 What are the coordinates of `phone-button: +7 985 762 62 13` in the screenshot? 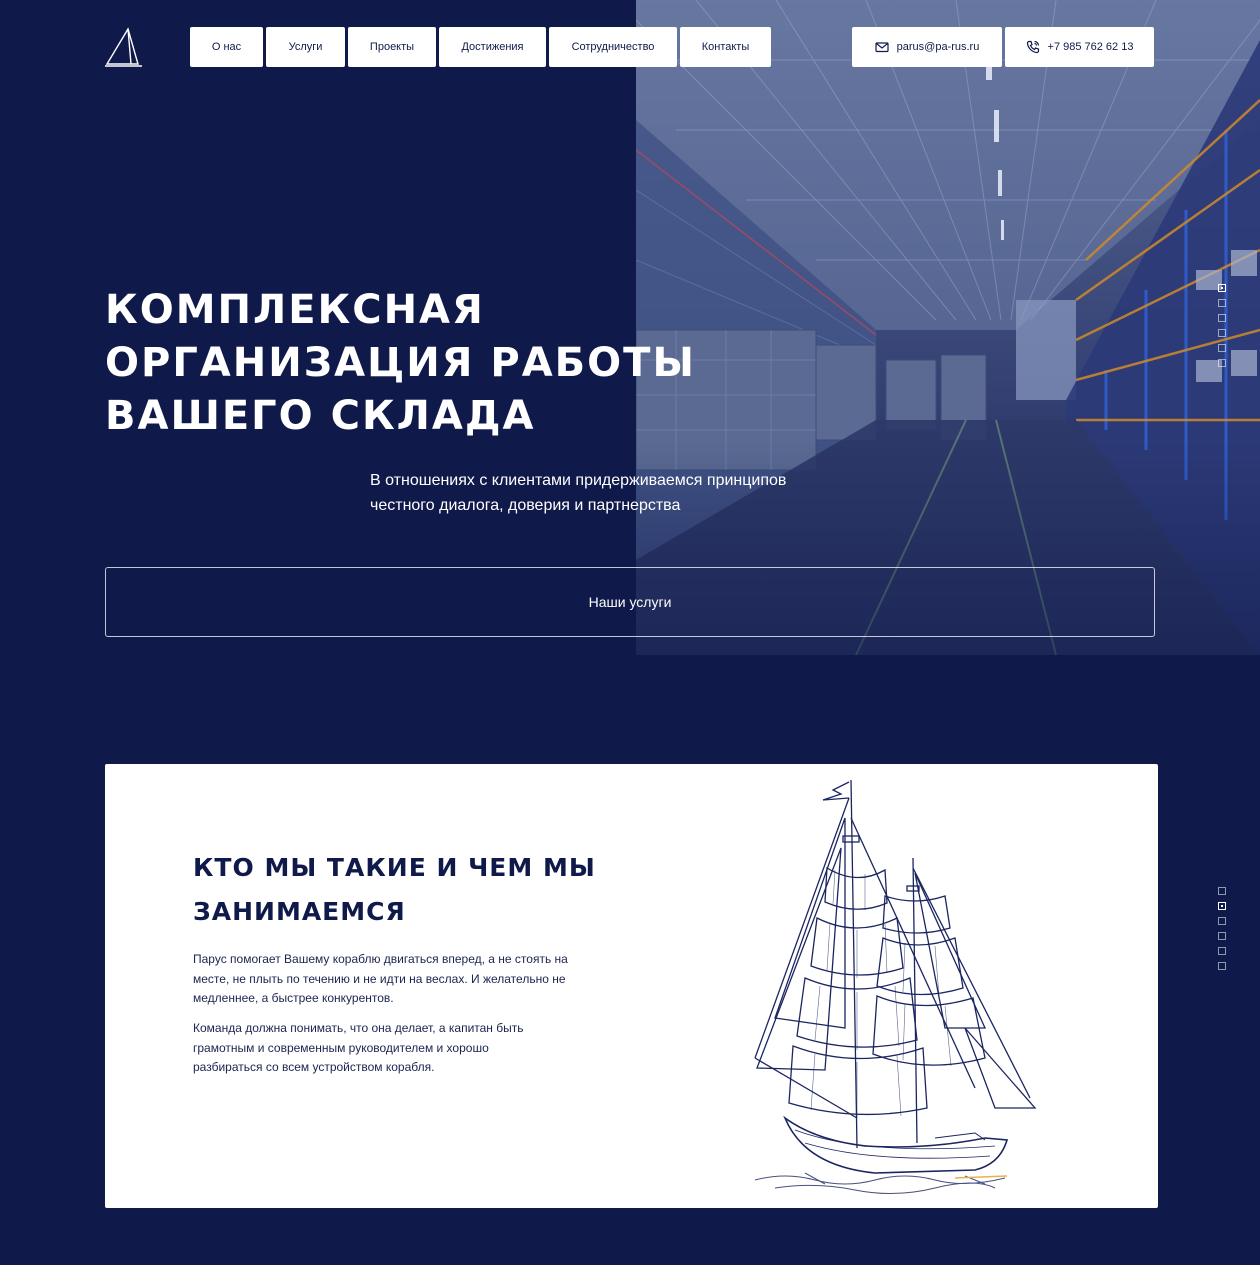 It's located at (1079, 47).